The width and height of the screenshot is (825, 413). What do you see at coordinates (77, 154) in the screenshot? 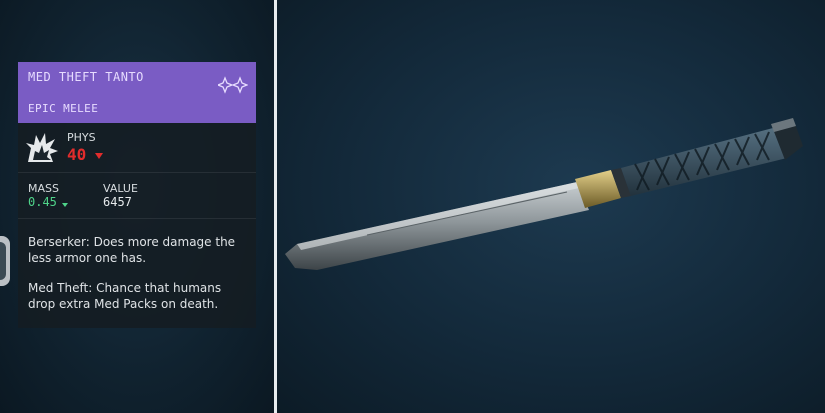
I see `phys-value: 40` at bounding box center [77, 154].